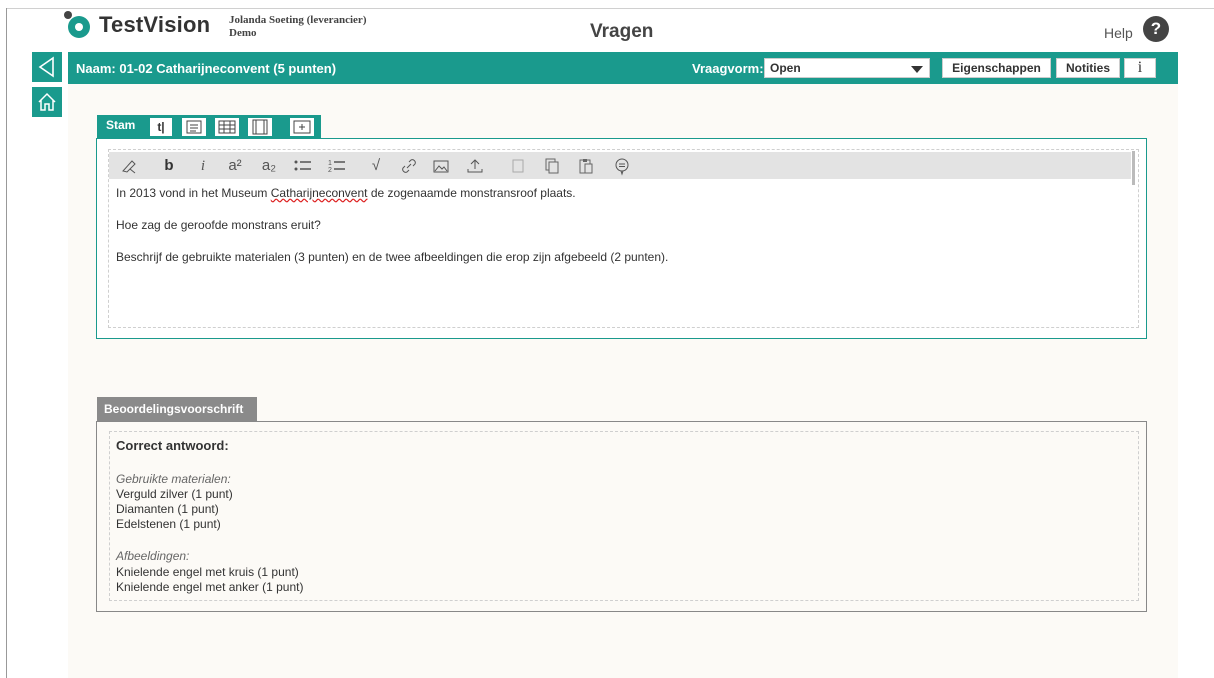  I want to click on editor-scrollbar, so click(1133, 168).